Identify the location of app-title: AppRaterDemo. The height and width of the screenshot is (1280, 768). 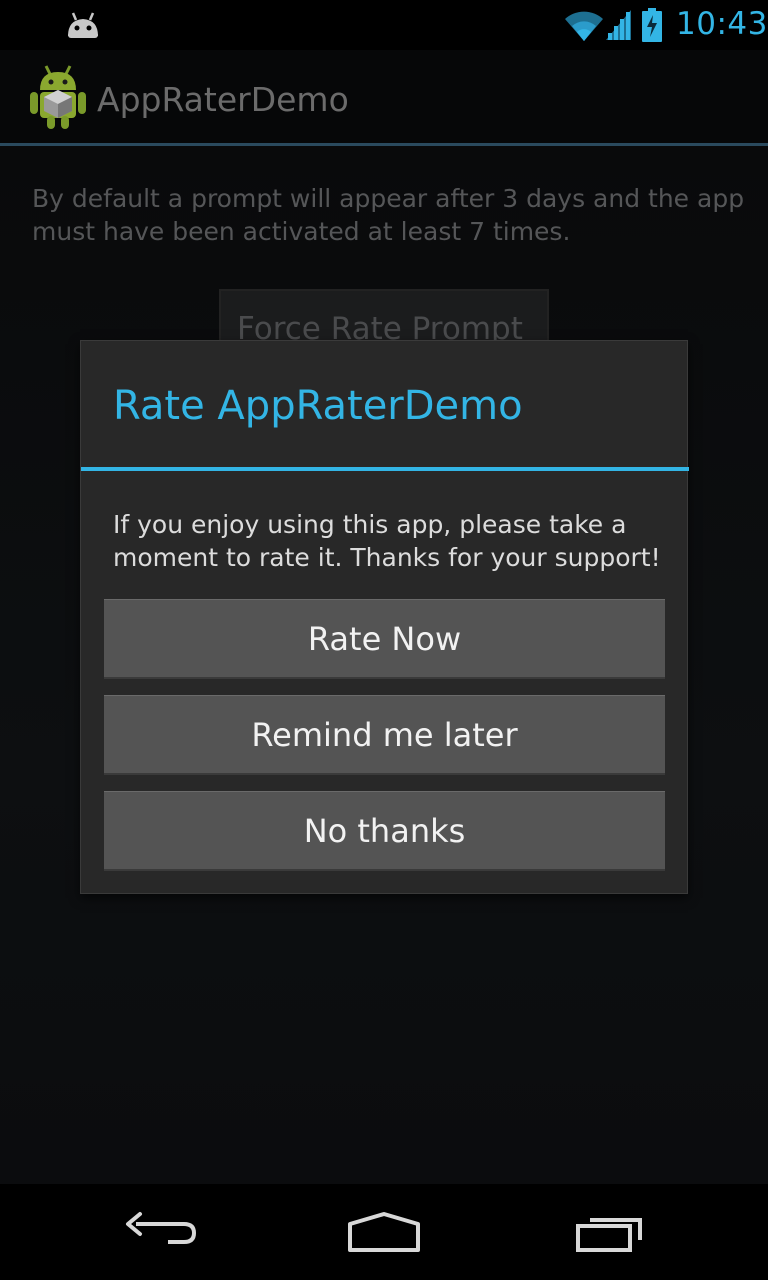
(223, 99).